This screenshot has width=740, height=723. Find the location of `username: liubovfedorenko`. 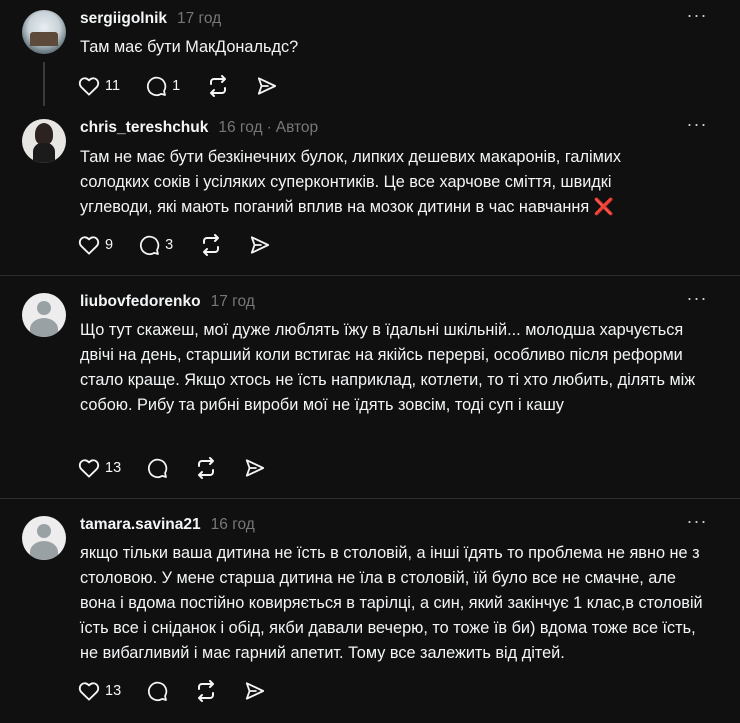

username: liubovfedorenko is located at coordinates (140, 302).